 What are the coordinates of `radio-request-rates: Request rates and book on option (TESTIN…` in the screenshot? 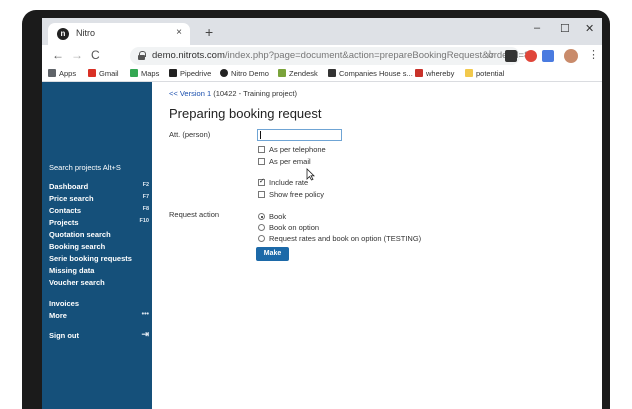 It's located at (339, 238).